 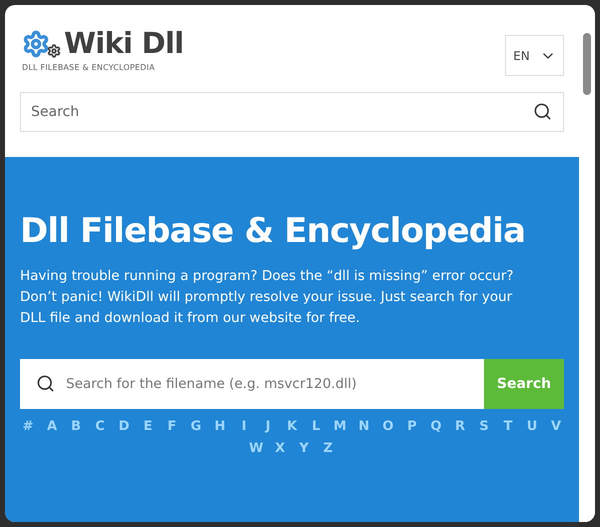 I want to click on letter-link: A, so click(x=52, y=427).